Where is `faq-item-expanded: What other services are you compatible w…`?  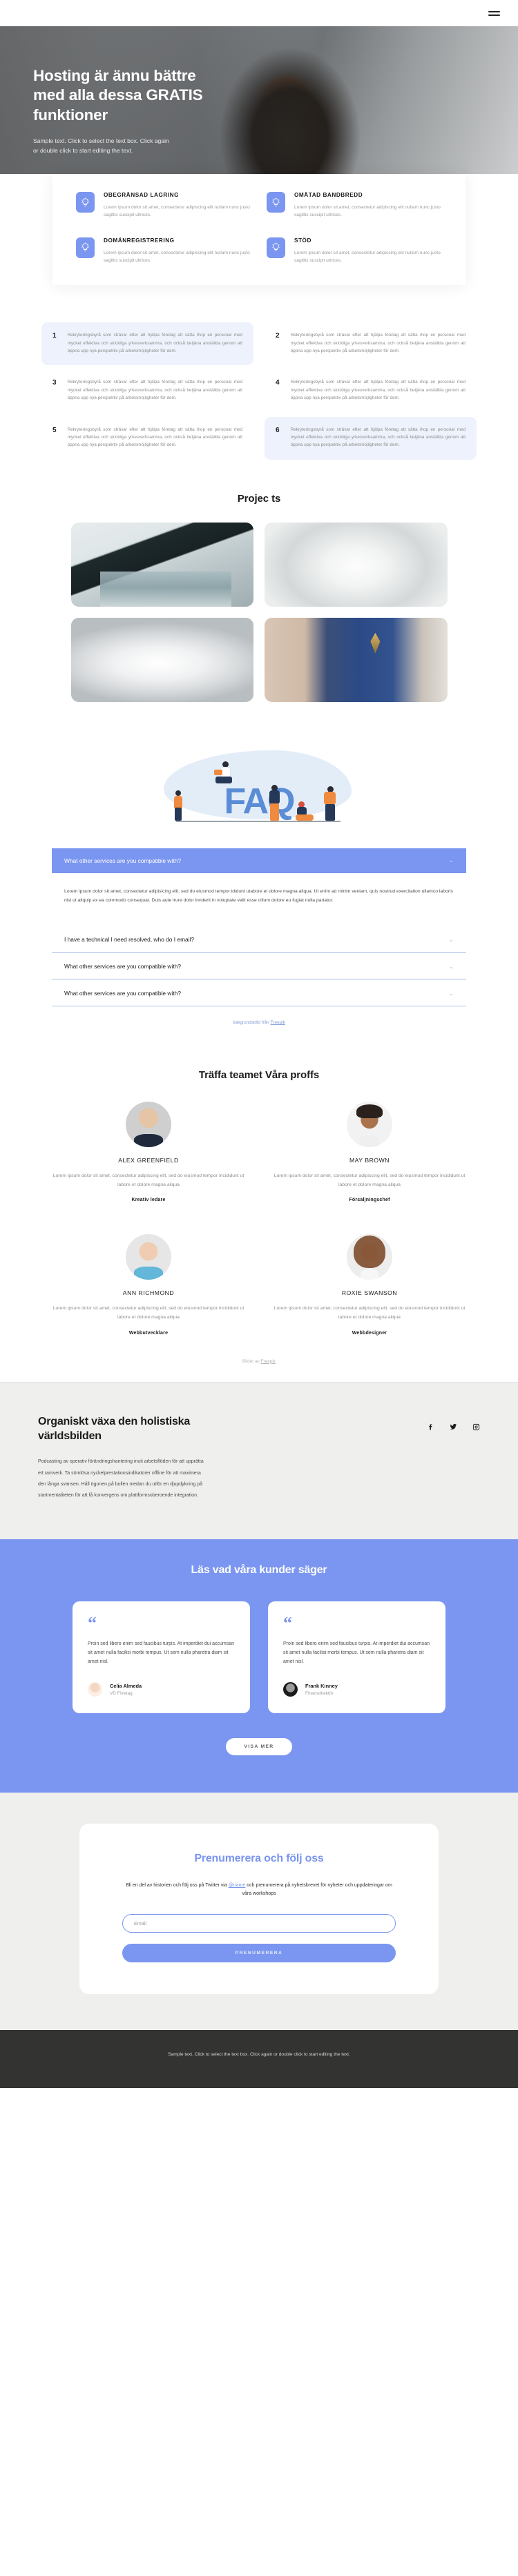 faq-item-expanded: What other services are you compatible w… is located at coordinates (259, 860).